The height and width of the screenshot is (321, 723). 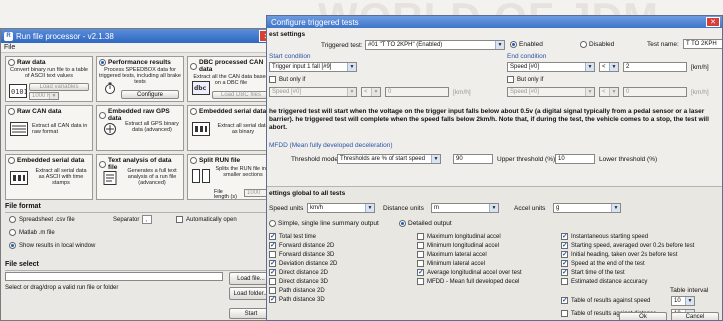 I want to click on configure-button: Configure, so click(x=150, y=94).